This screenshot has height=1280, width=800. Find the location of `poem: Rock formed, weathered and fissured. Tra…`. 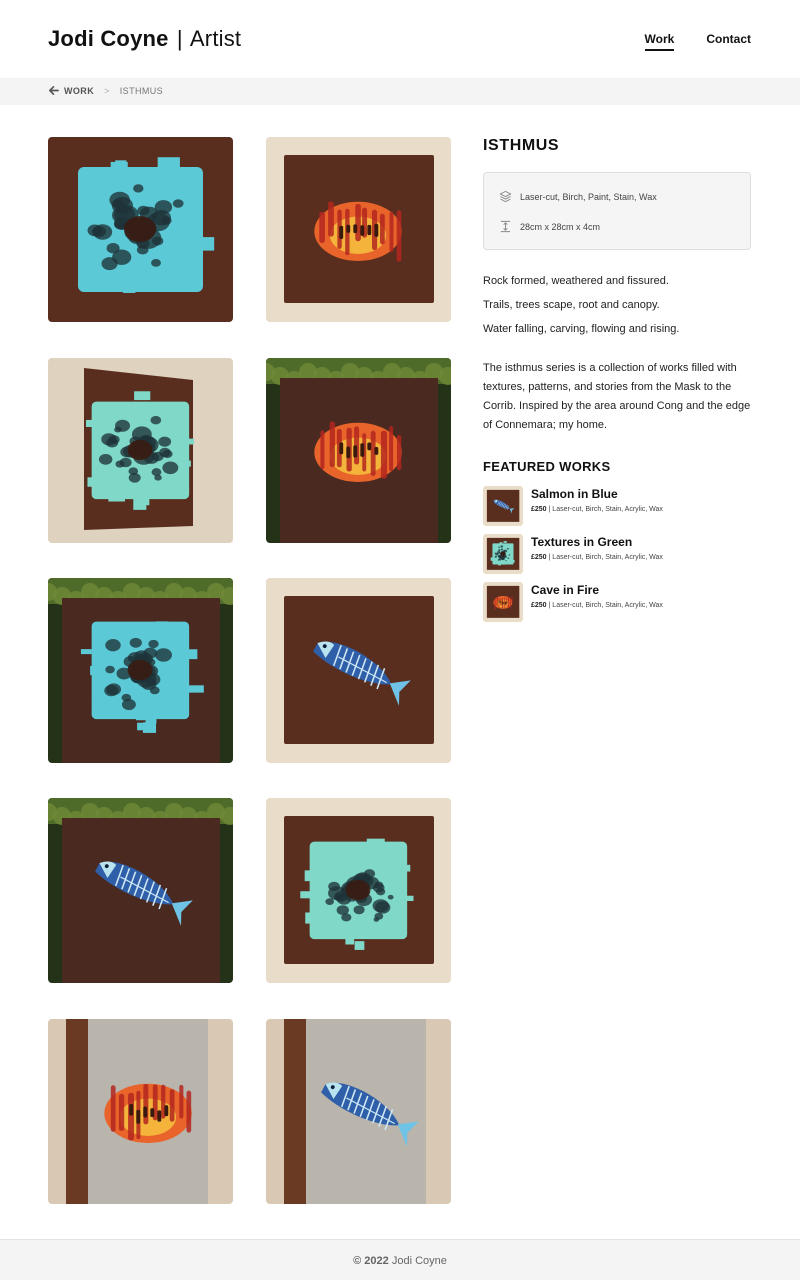

poem: Rock formed, weathered and fissured. Tra… is located at coordinates (617, 305).